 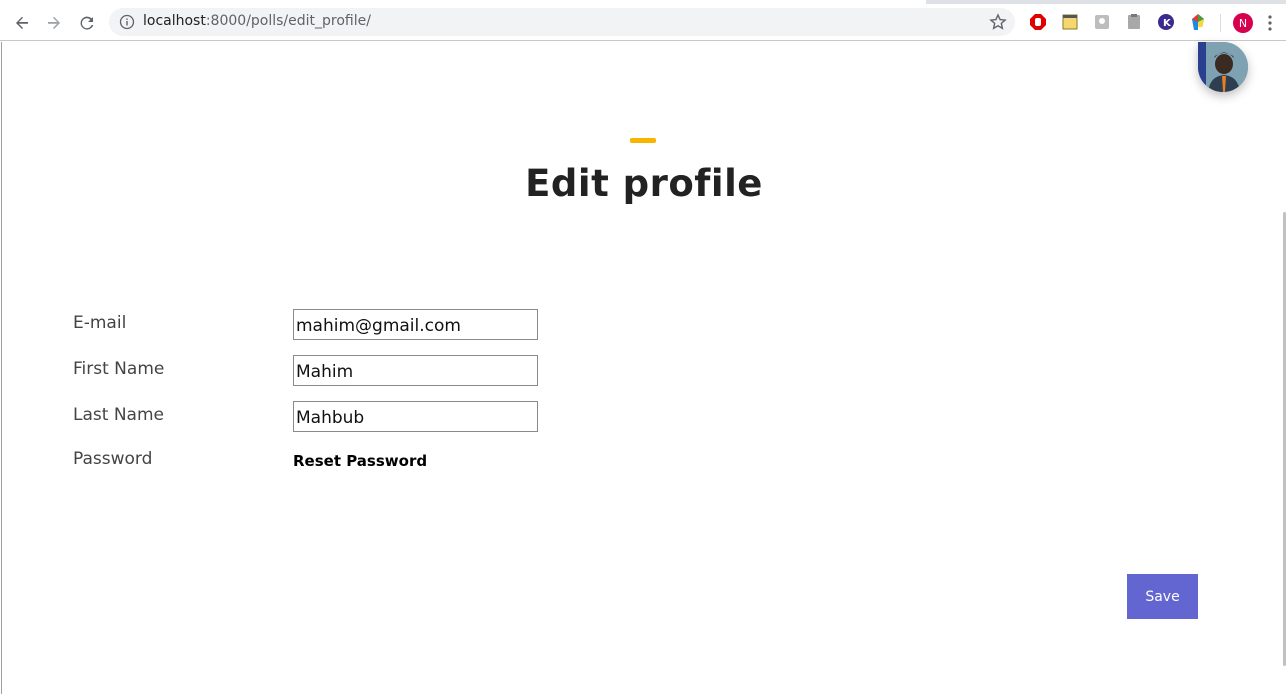 What do you see at coordinates (1070, 22) in the screenshot?
I see `notes-icon` at bounding box center [1070, 22].